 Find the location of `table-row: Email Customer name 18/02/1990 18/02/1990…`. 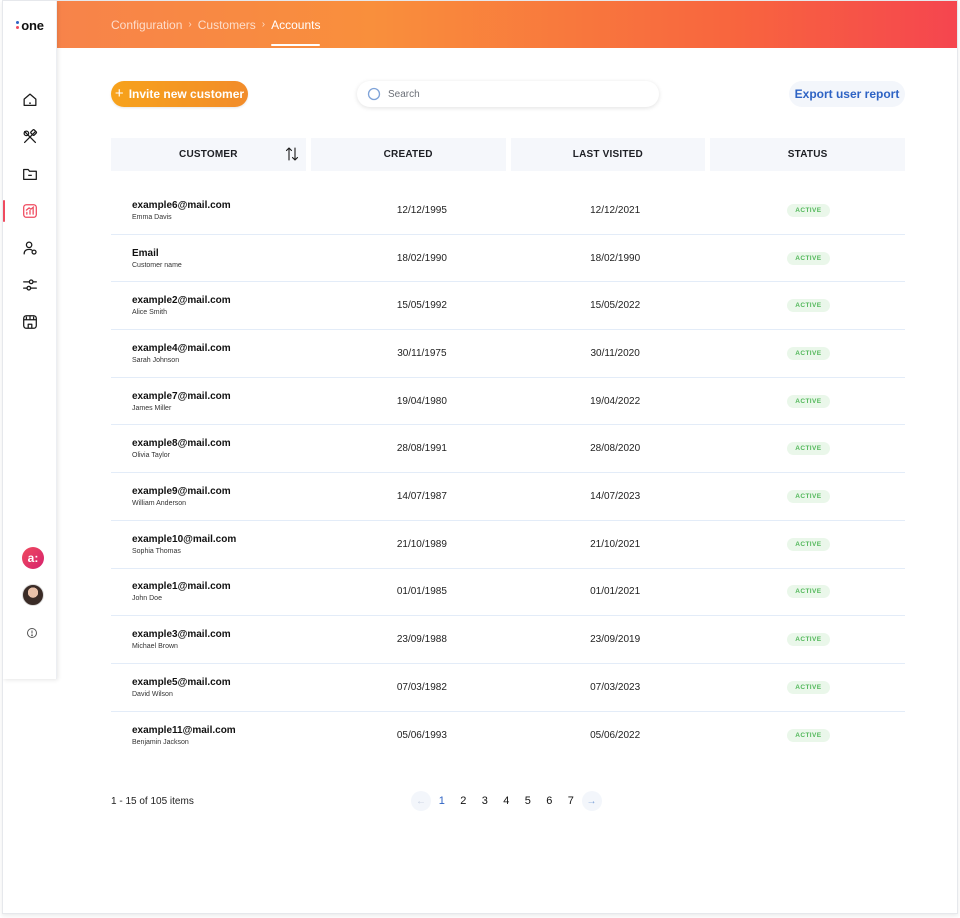

table-row: Email Customer name 18/02/1990 18/02/1990… is located at coordinates (508, 259).